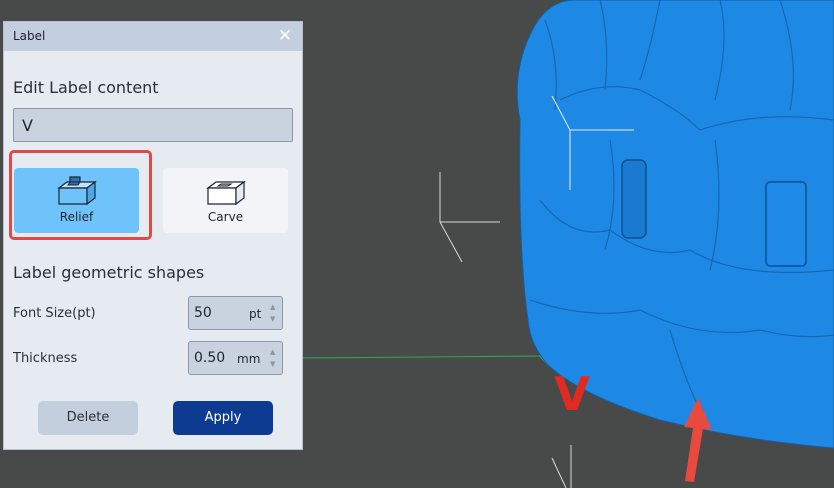 Image resolution: width=834 pixels, height=488 pixels. Describe the element at coordinates (153, 125) in the screenshot. I see `label-content-input` at that location.